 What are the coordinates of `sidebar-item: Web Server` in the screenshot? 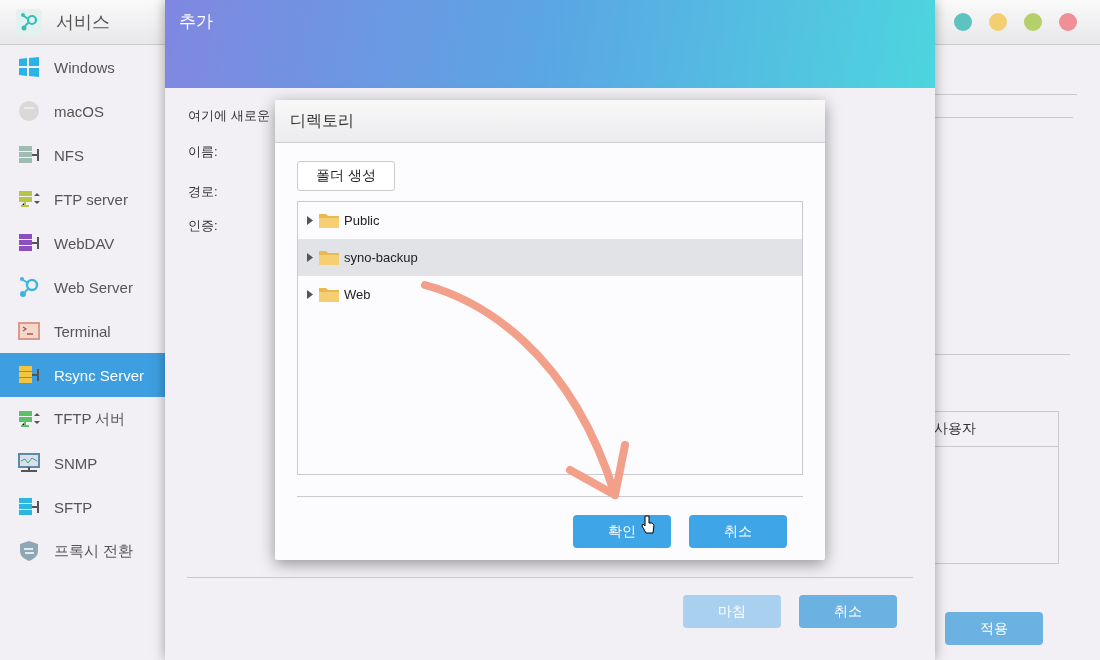 It's located at (82, 287).